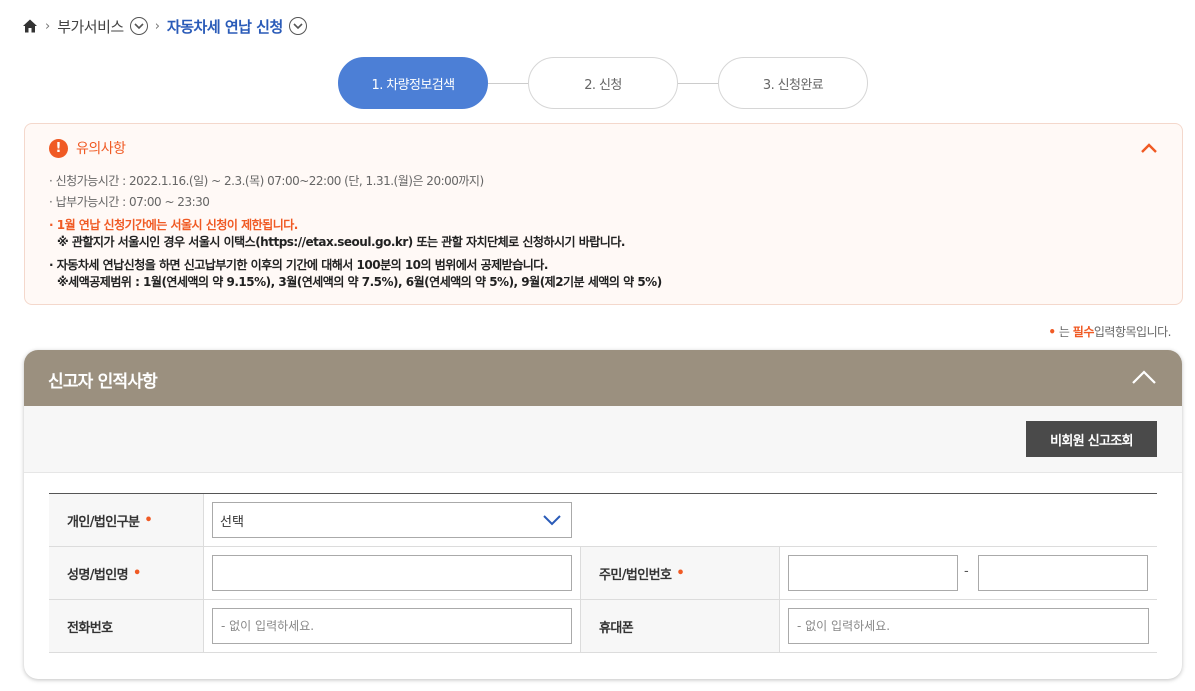 This screenshot has width=1195, height=691. Describe the element at coordinates (635, 575) in the screenshot. I see `idnum-label-text: 주민/법인번호` at that location.